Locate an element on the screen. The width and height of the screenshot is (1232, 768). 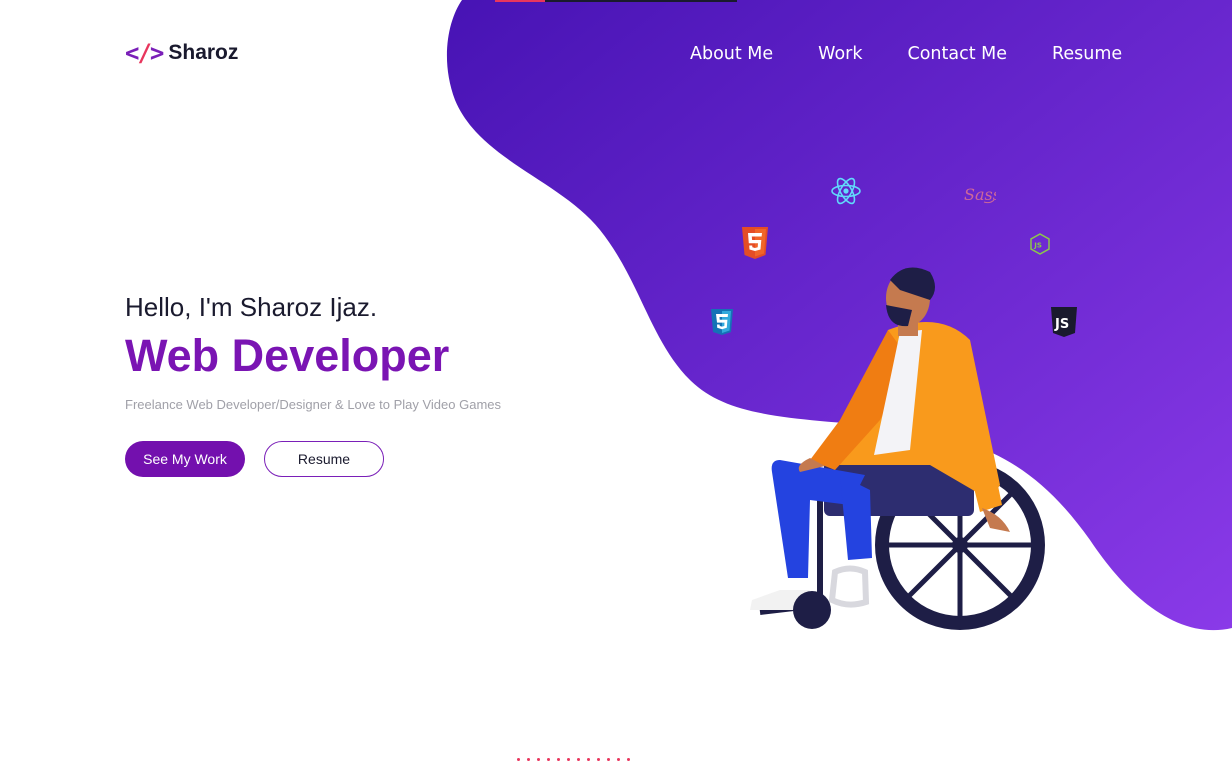
section-divider-dots is located at coordinates (573, 759).